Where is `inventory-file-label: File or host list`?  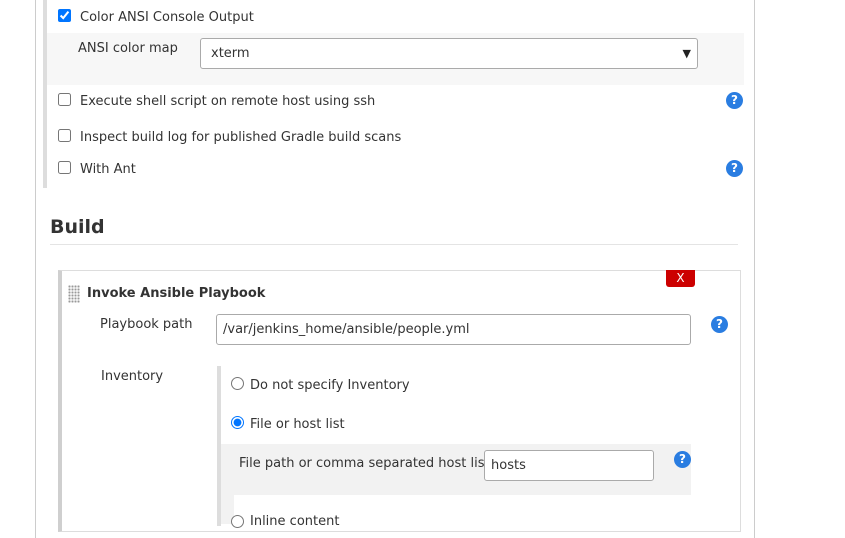 inventory-file-label: File or host list is located at coordinates (297, 424).